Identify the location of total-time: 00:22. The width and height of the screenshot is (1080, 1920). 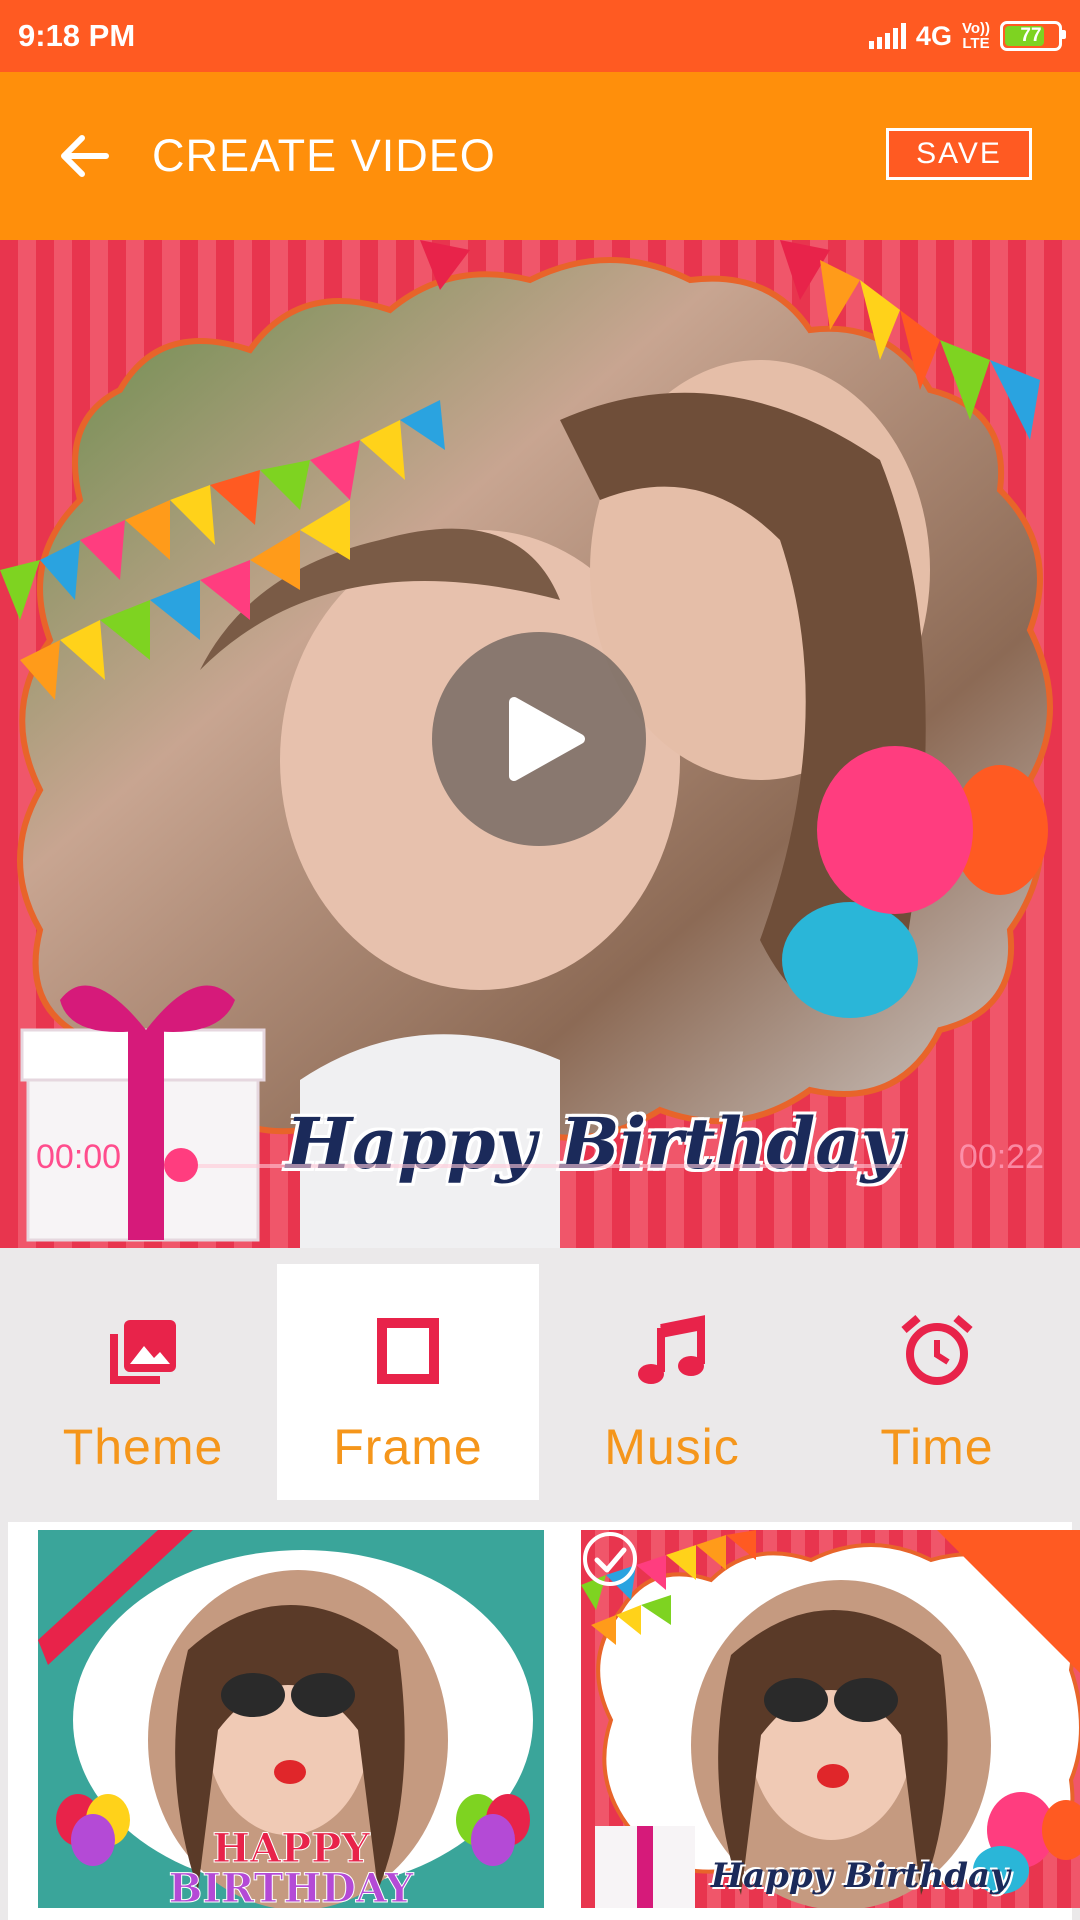
(1001, 1157).